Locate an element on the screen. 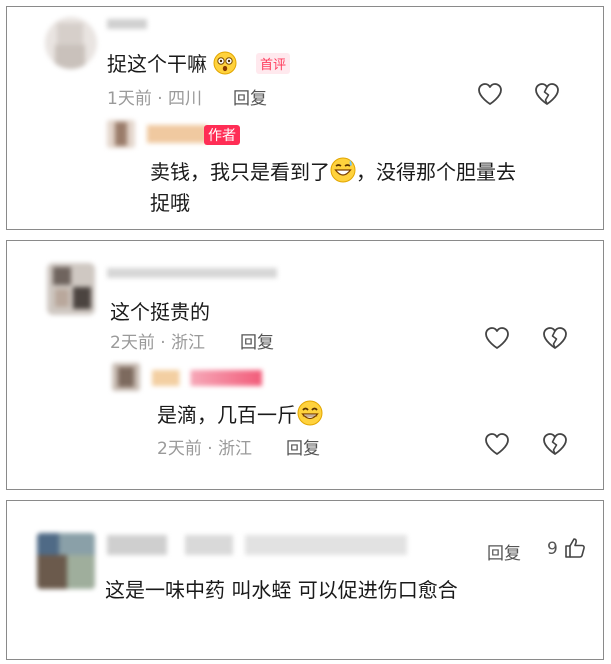  comment-meta: 2天前 · 浙江 is located at coordinates (158, 343).